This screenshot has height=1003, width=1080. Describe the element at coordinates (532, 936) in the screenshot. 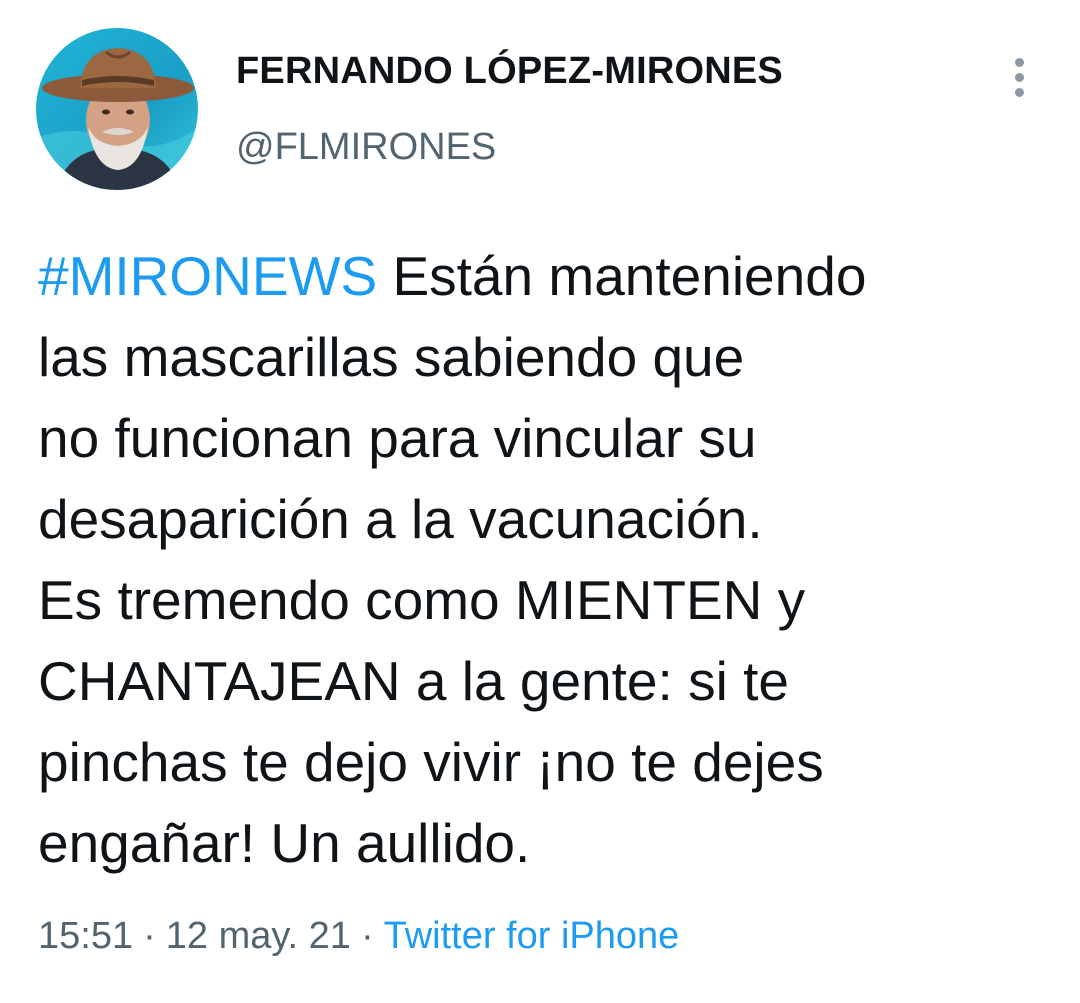

I see `tweet-source-link: Twitter for iPhone` at that location.